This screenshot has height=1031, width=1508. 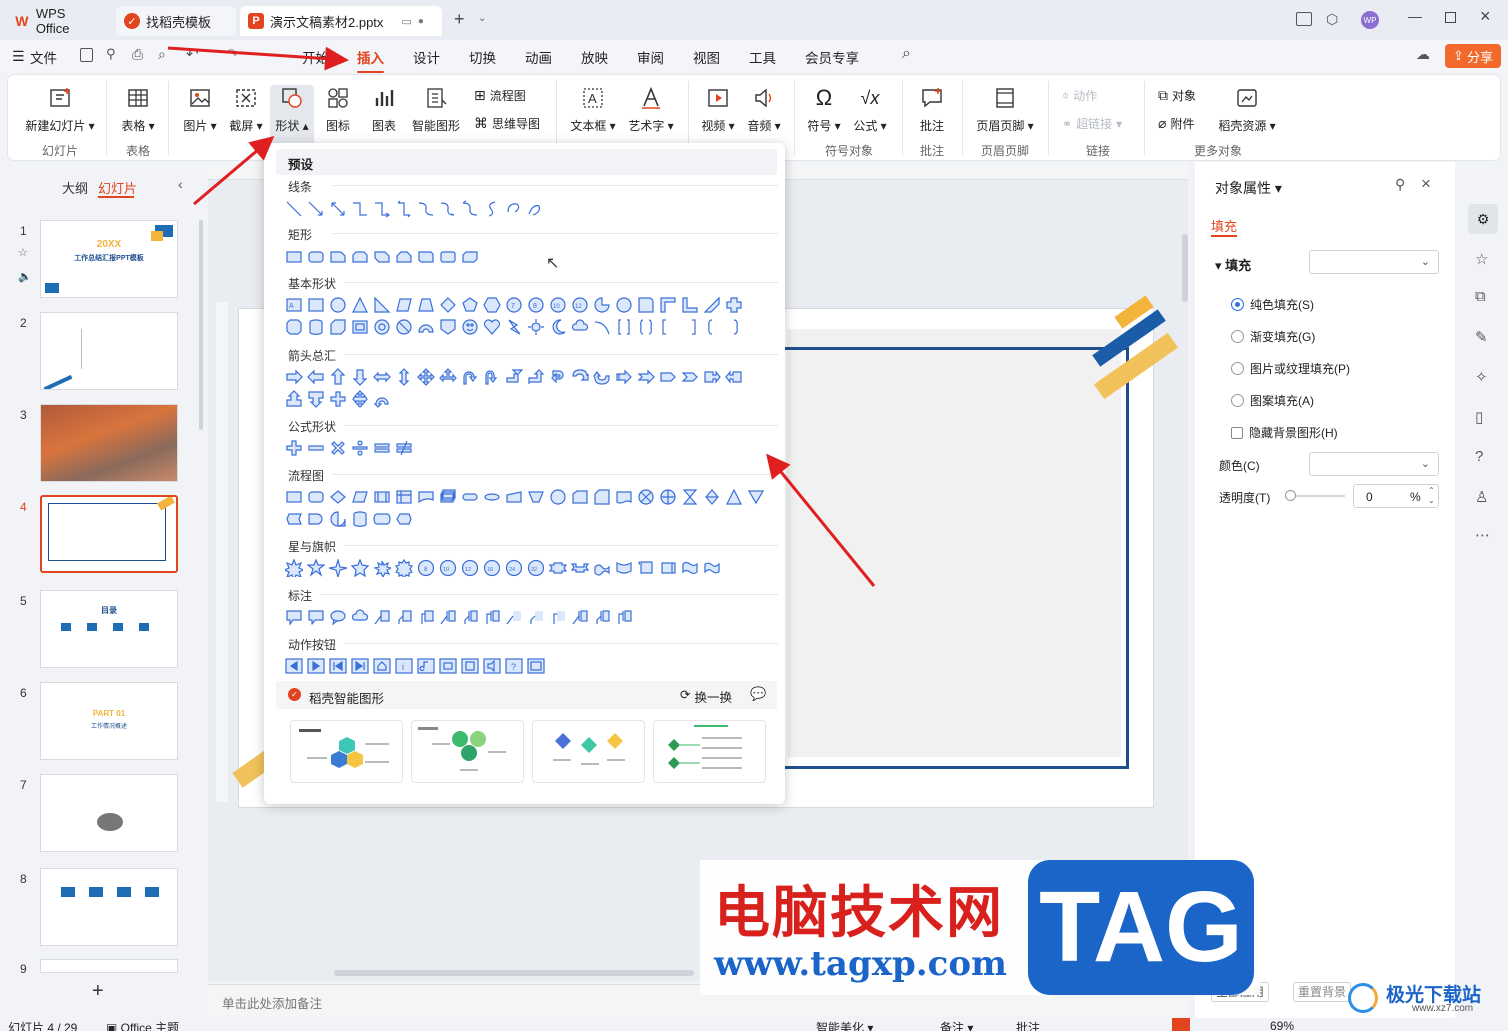 I want to click on theme-indicator: ▣ Office 主题, so click(x=142, y=1025).